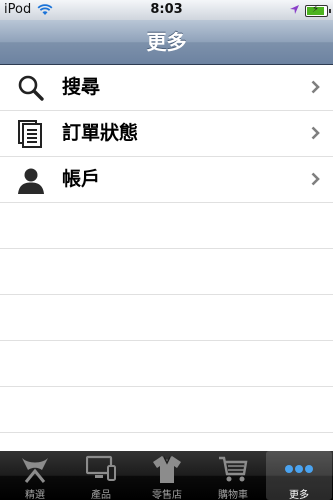  I want to click on featured-icon, so click(35, 470).